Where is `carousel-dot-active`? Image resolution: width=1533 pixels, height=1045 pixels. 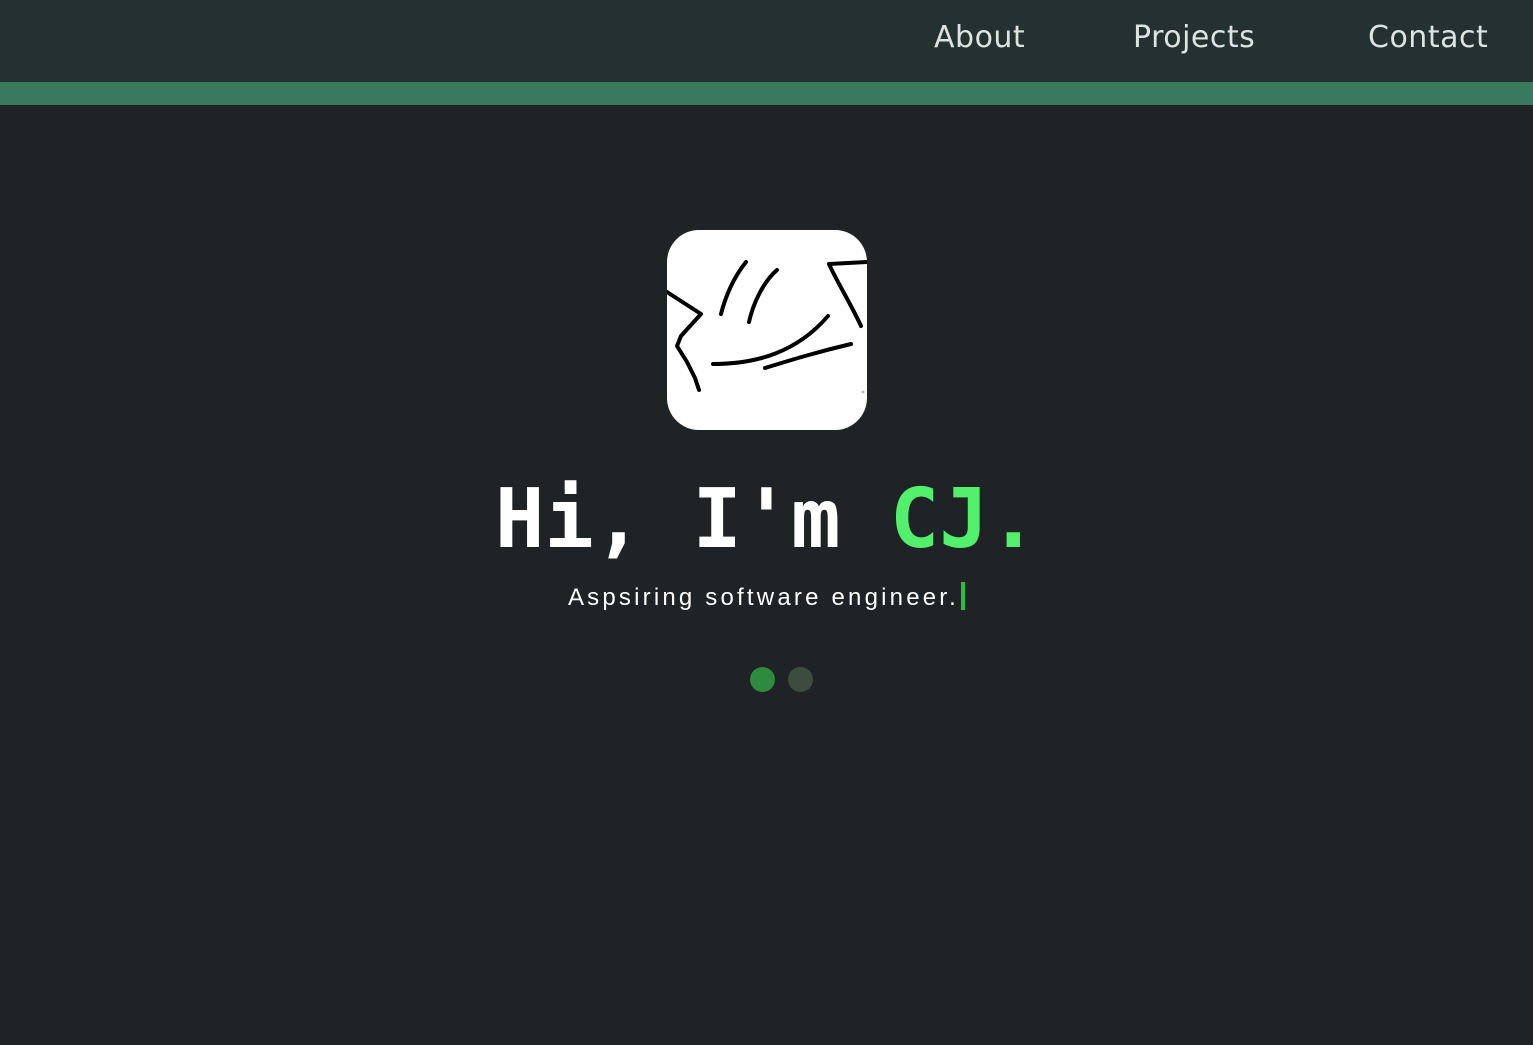
carousel-dot-active is located at coordinates (762, 679).